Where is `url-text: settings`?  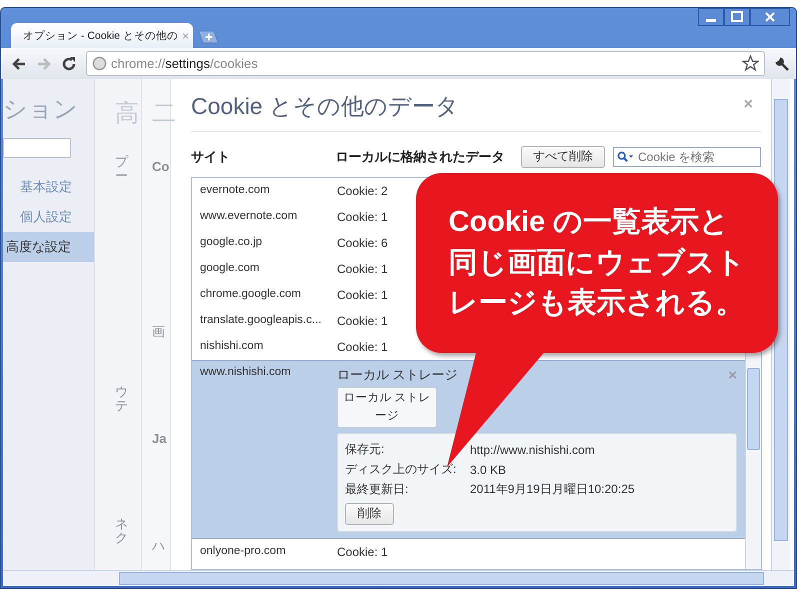 url-text: settings is located at coordinates (187, 63).